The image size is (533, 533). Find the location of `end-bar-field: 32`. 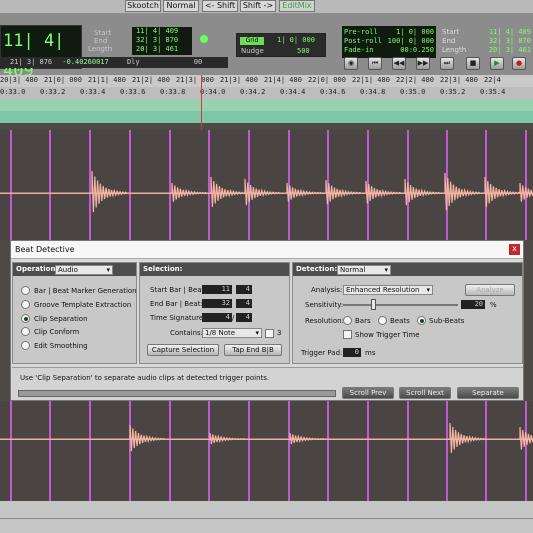

end-bar-field: 32 is located at coordinates (217, 303).